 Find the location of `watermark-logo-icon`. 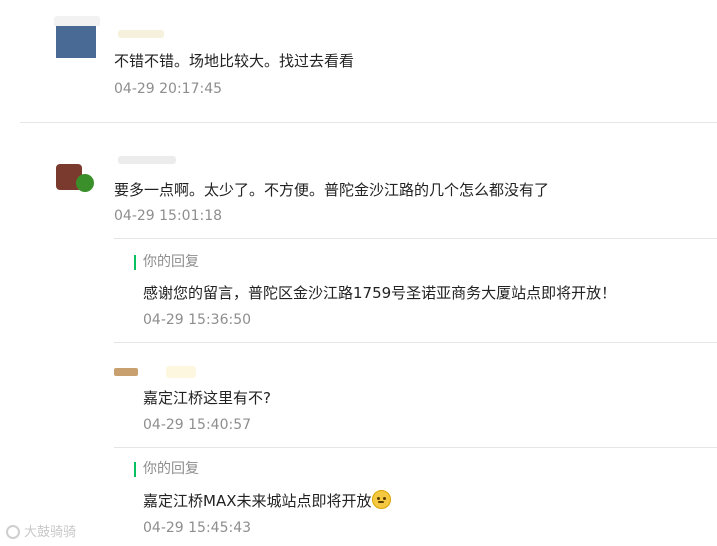

watermark-logo-icon is located at coordinates (13, 532).